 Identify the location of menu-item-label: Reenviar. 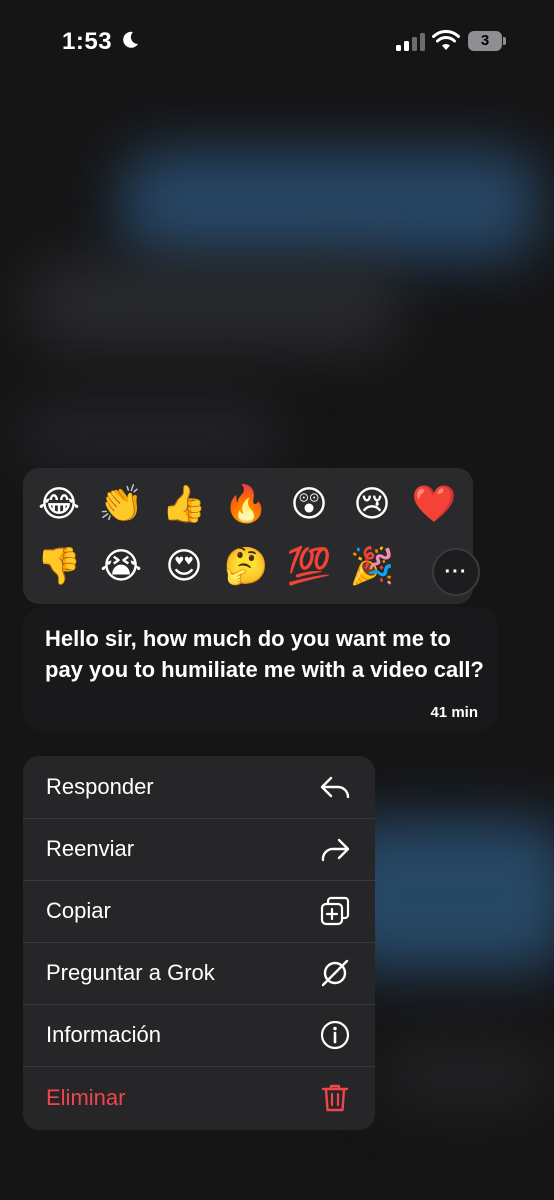
(90, 848).